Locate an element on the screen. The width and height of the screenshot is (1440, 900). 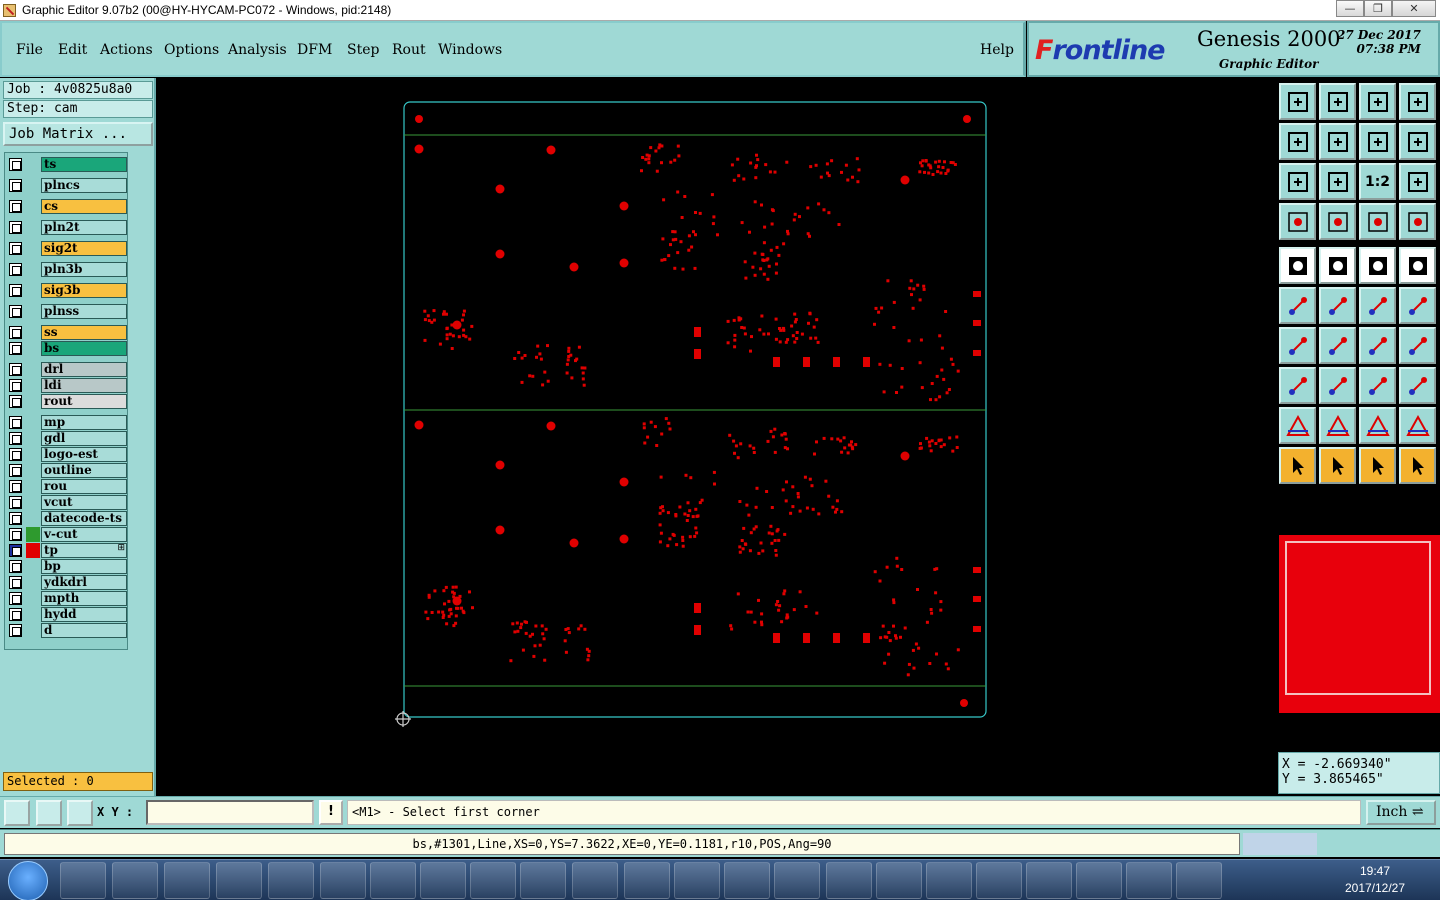
layer-row-ts: ts is located at coordinates (67, 164).